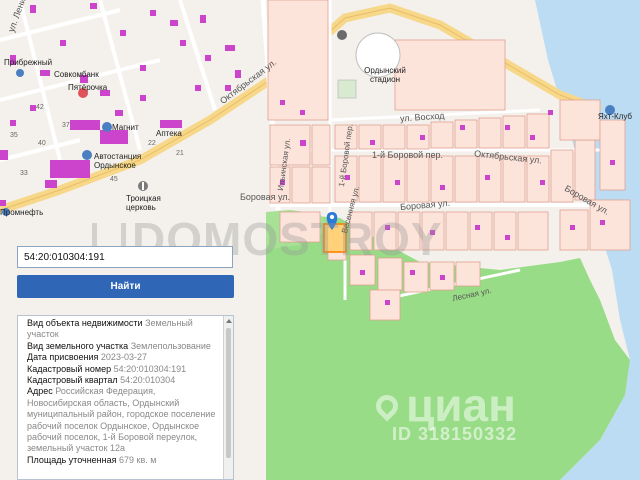 This screenshot has width=640, height=480. I want to click on house-number: 37, so click(66, 125).